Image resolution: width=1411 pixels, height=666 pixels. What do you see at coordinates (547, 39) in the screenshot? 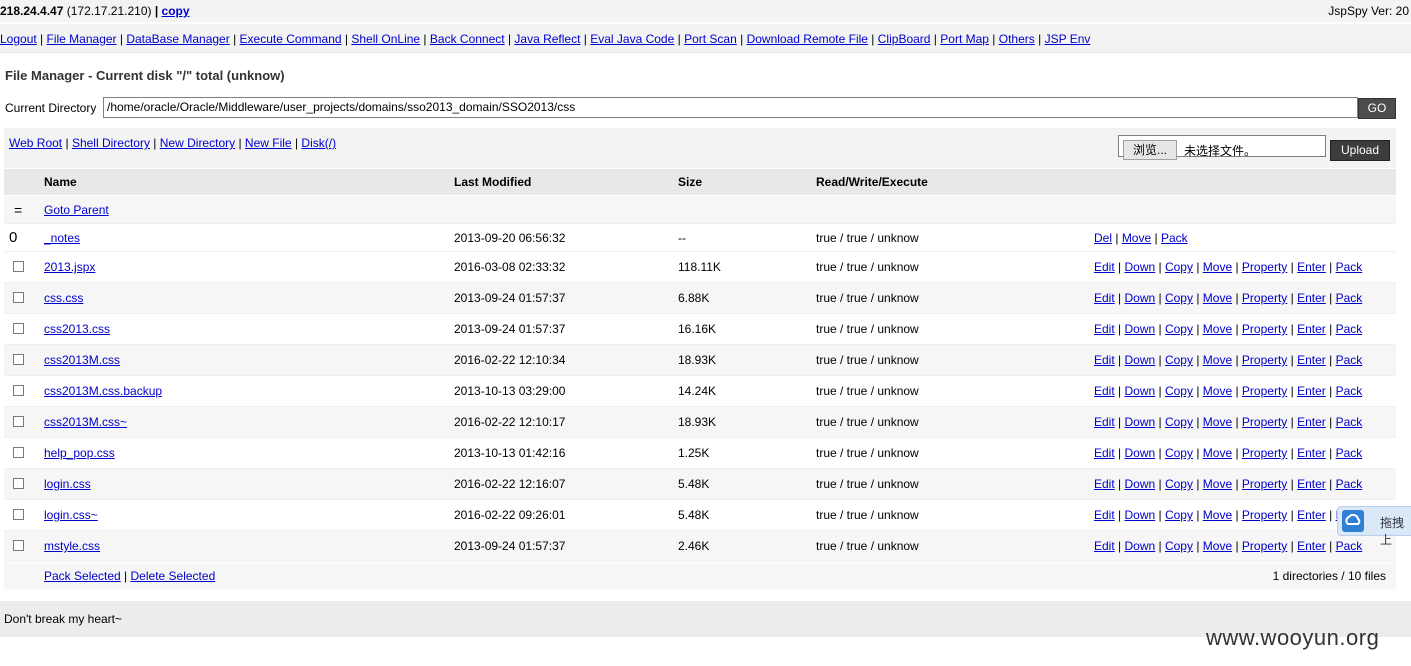
I see `nav-link-java-reflect: Java Reflect` at bounding box center [547, 39].